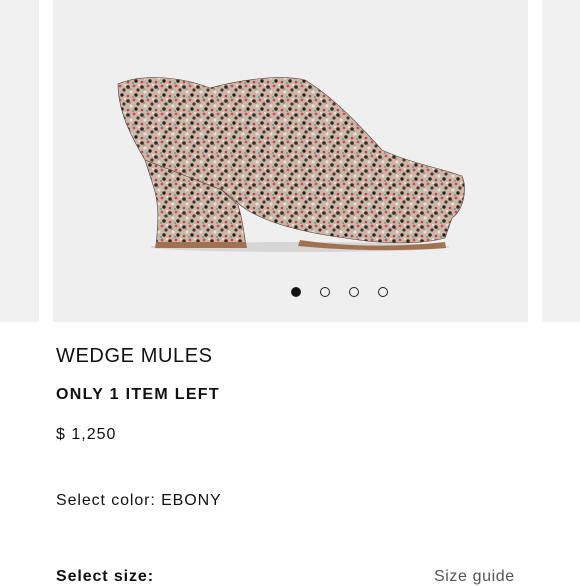  I want to click on product-price: $ 1,250, so click(86, 434).